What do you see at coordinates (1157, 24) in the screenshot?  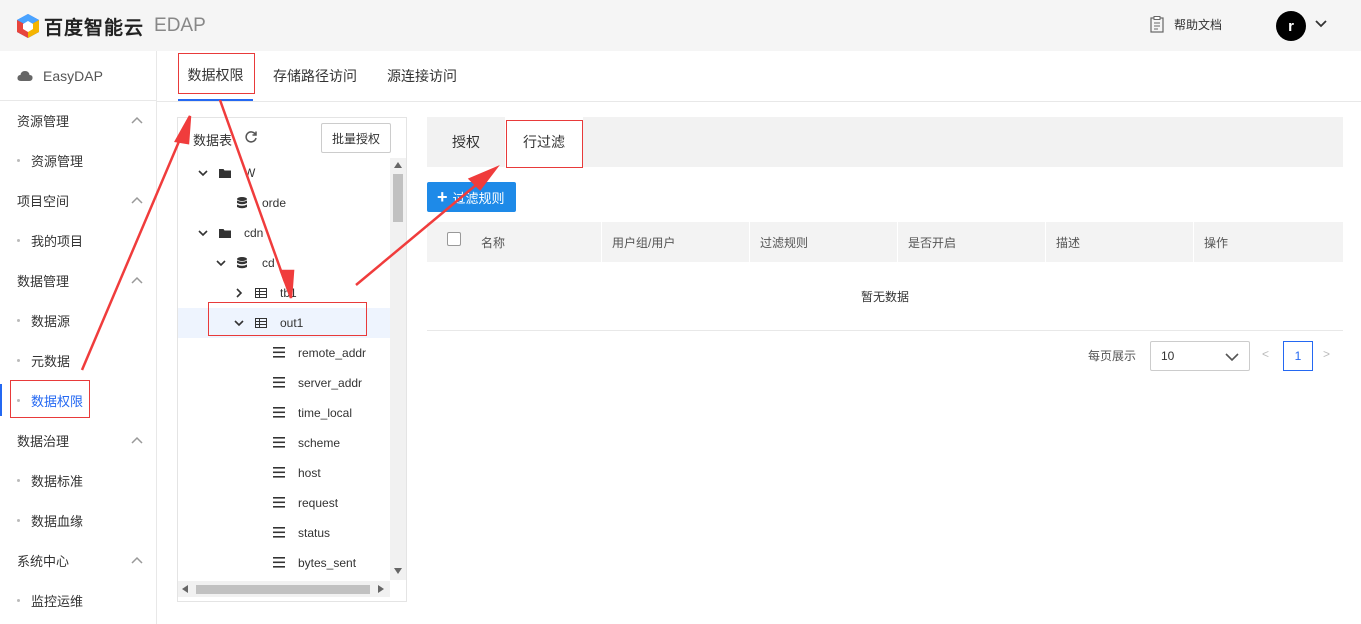 I see `document-icon` at bounding box center [1157, 24].